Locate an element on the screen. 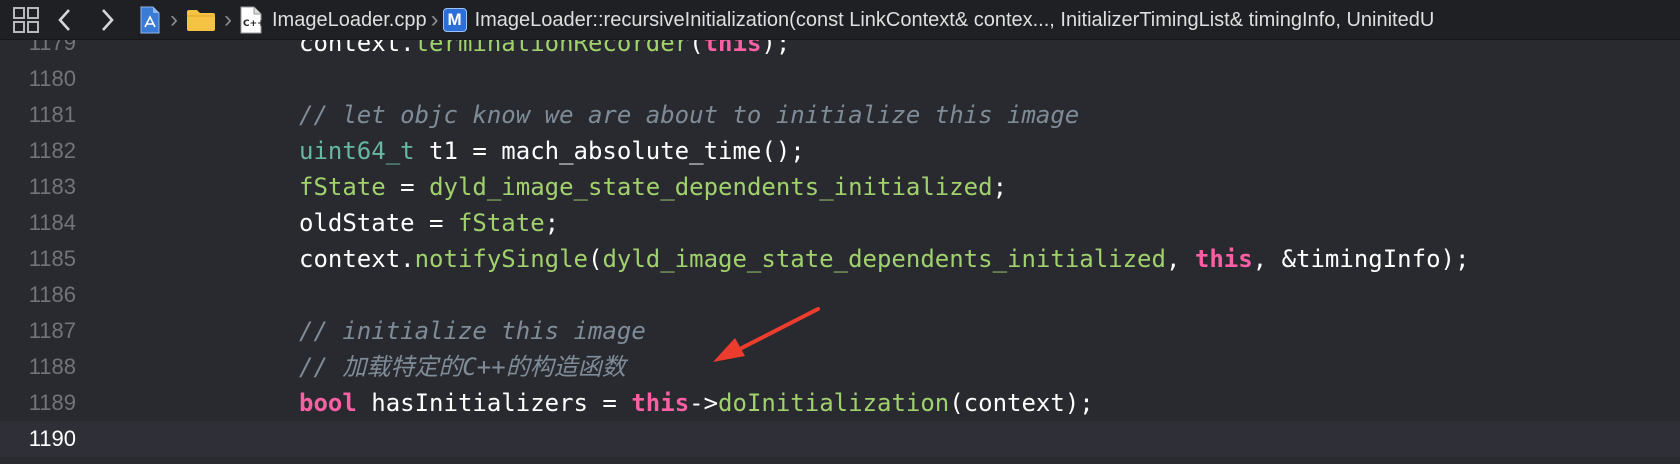 Image resolution: width=1680 pixels, height=464 pixels. code-token: hasInitializers = is located at coordinates (494, 403).